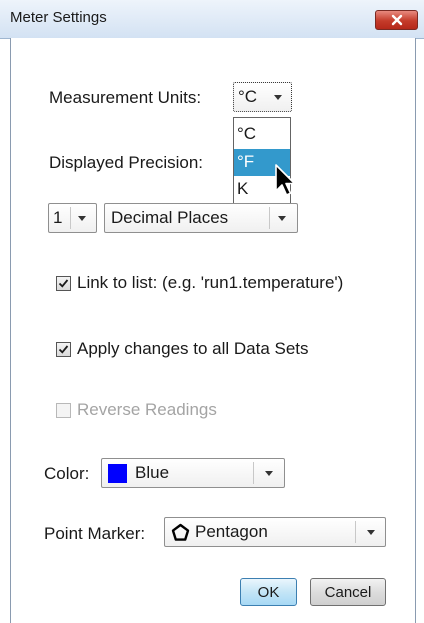  What do you see at coordinates (126, 162) in the screenshot?
I see `displayed-precision-label: Displayed Precision:` at bounding box center [126, 162].